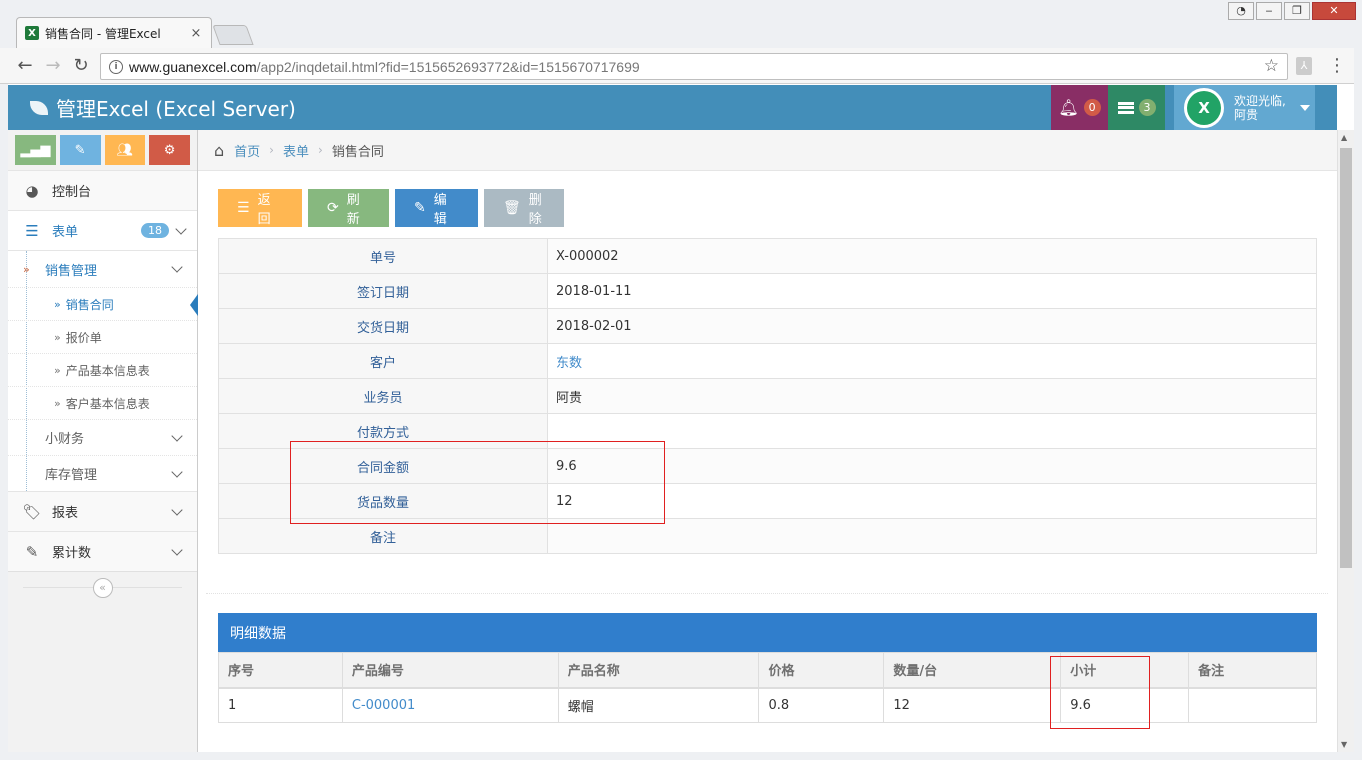 The image size is (1362, 760). Describe the element at coordinates (32, 190) in the screenshot. I see `dashboard-icon: ◕` at that location.